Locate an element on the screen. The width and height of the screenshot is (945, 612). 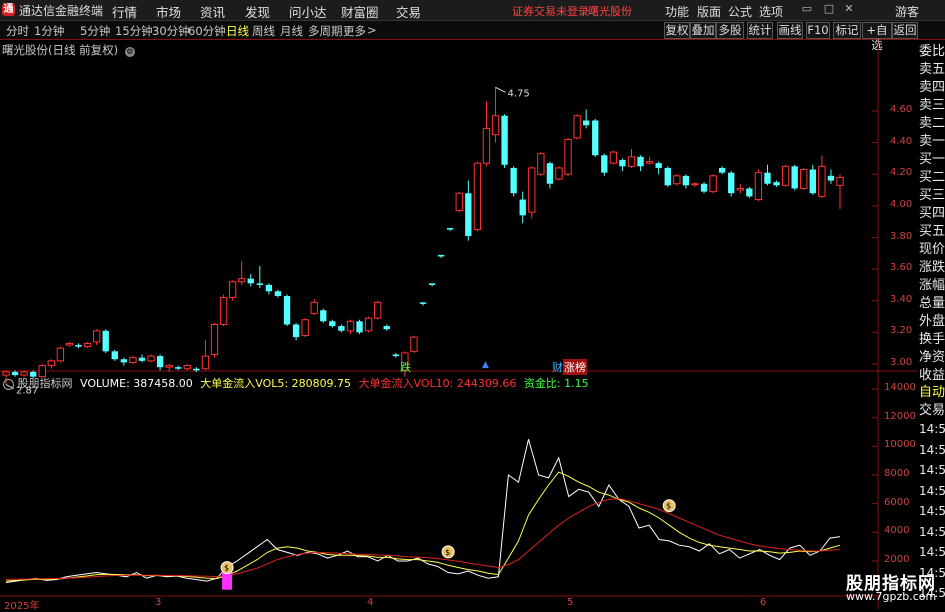
login-notice: 证券交易未登录 is located at coordinates (550, 11).